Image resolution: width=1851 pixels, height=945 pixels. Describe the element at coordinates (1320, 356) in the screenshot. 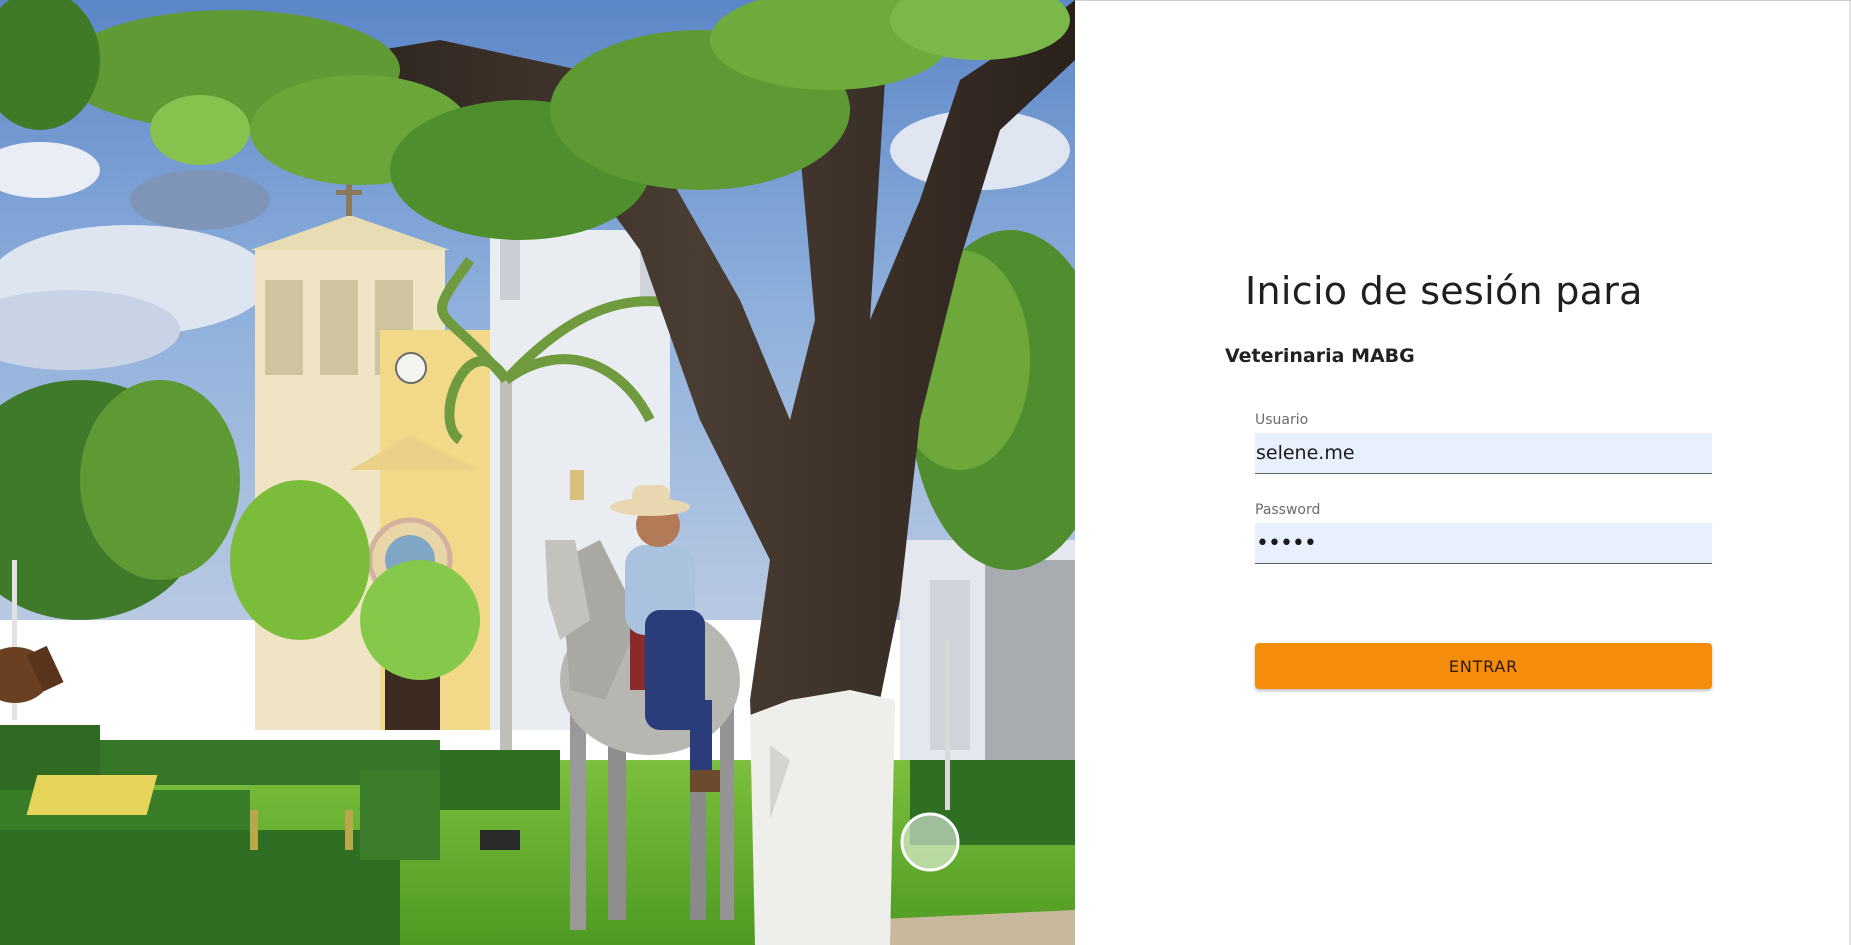

I see `clinic-name: Veterinaria MABG` at that location.